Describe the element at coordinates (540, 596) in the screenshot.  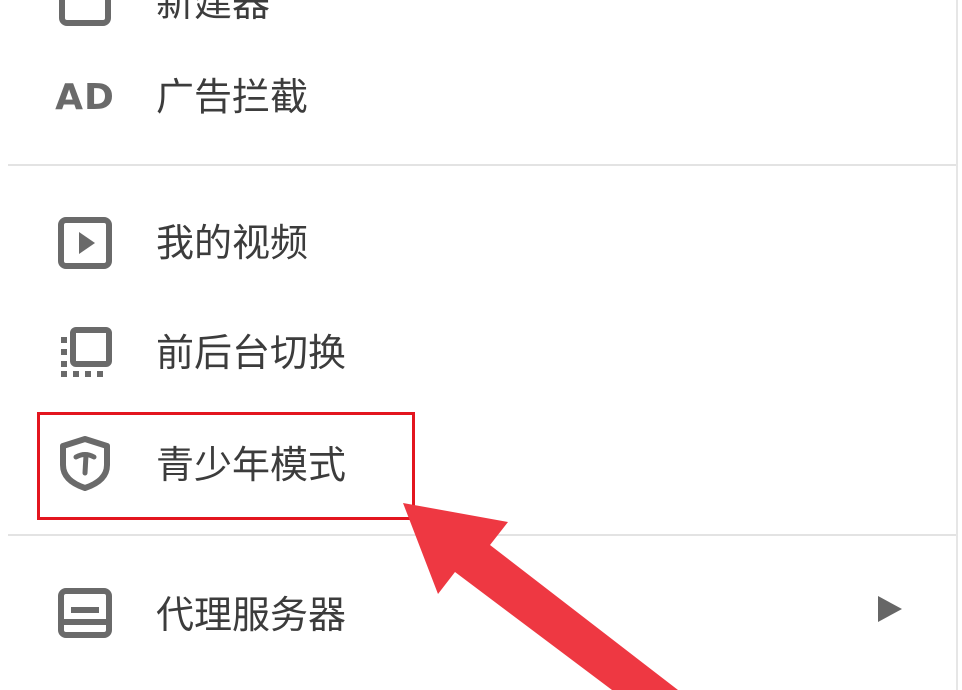
I see `annotation-arrow-icon` at that location.